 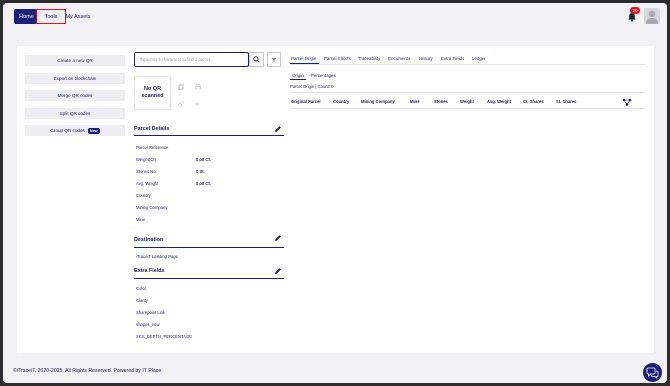 What do you see at coordinates (164, 336) in the screenshot?
I see `scs-depth-label: SCS_DEPTH_PERCENTAGE` at bounding box center [164, 336].